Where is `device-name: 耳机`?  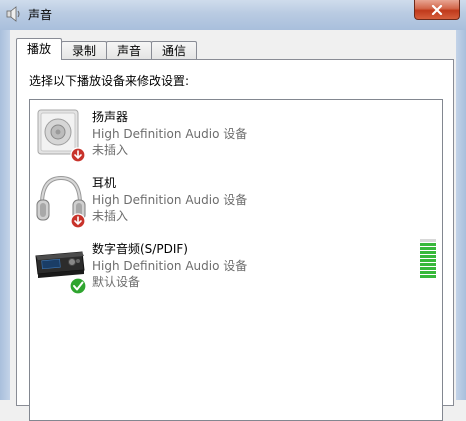
device-name: 耳机 is located at coordinates (104, 183).